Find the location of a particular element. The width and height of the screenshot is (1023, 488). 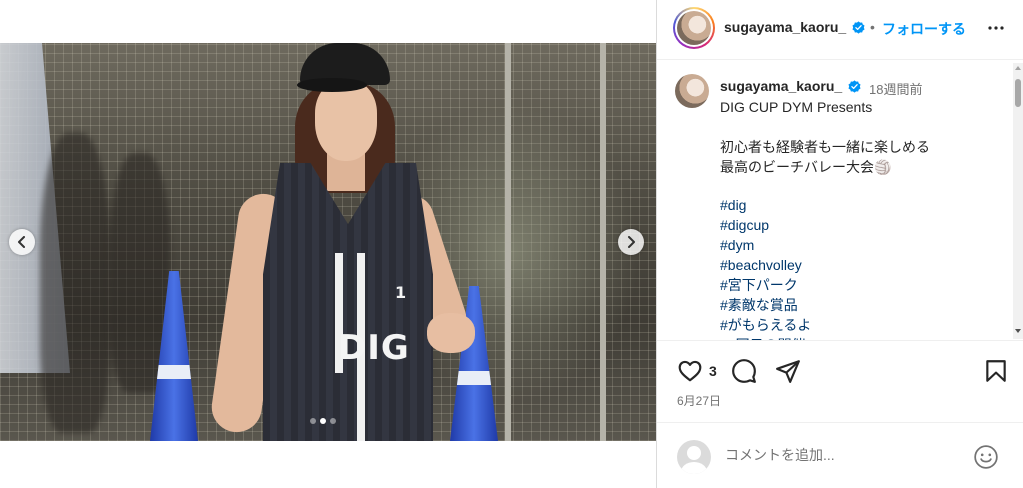

caption-username: sugayama_kaoru_ is located at coordinates (781, 86).